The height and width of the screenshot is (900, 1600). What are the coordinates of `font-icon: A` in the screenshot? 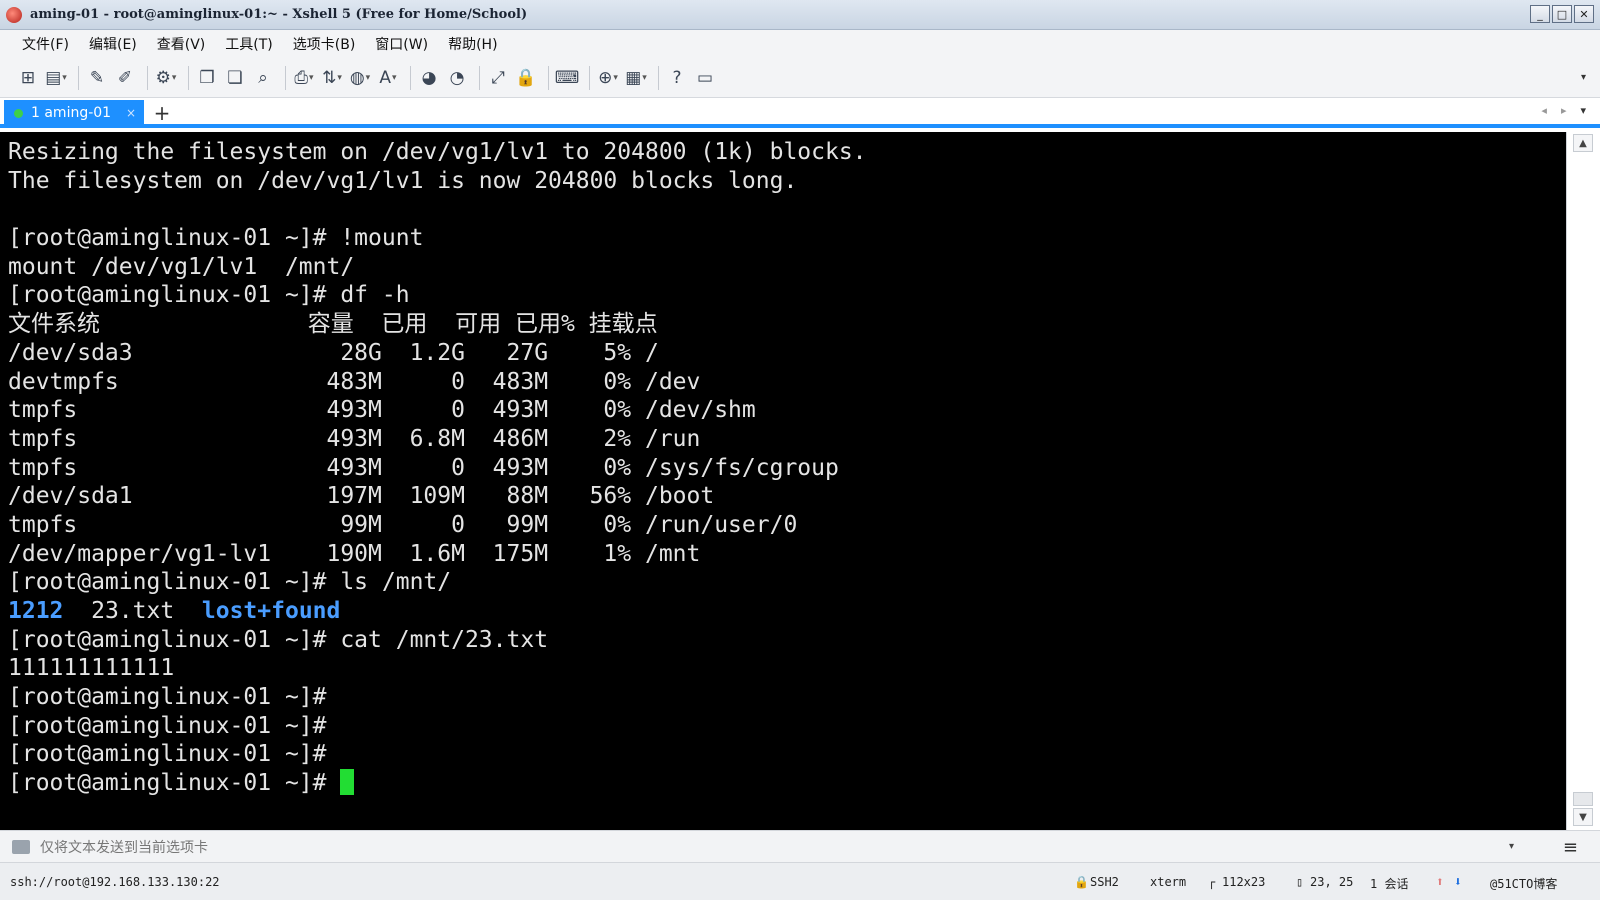 It's located at (388, 78).